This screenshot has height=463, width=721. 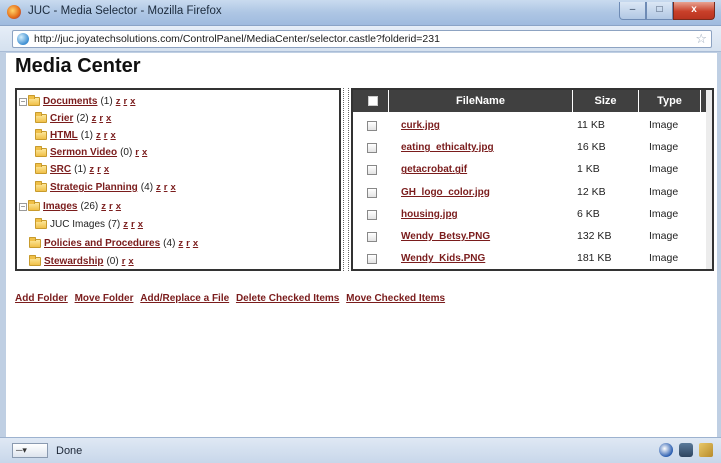 What do you see at coordinates (30, 450) in the screenshot?
I see `status-dropdown: ─▾` at bounding box center [30, 450].